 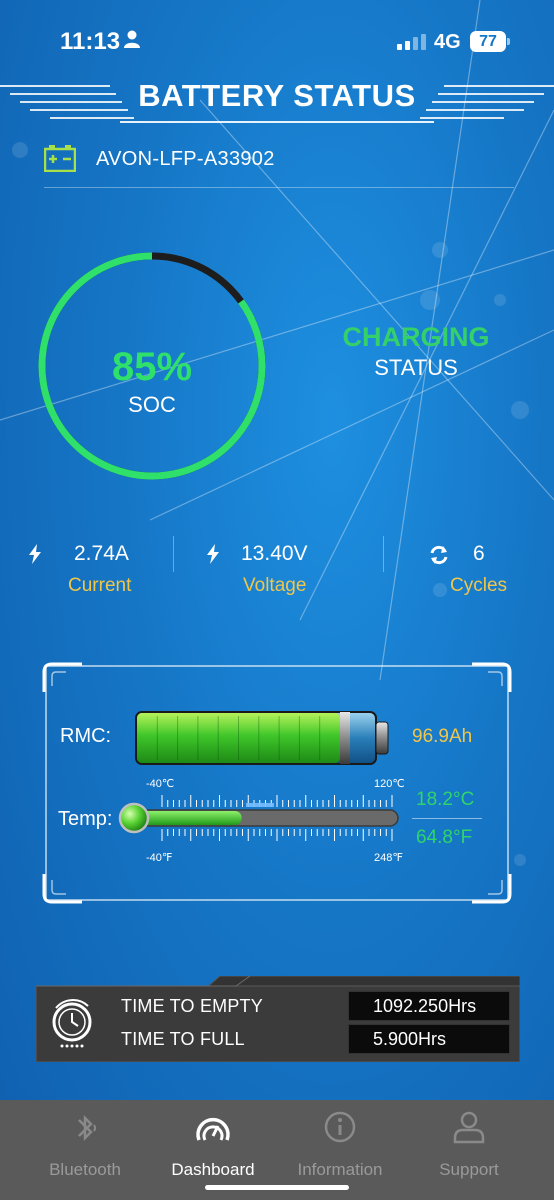 What do you see at coordinates (411, 42) in the screenshot?
I see `signal-icon` at bounding box center [411, 42].